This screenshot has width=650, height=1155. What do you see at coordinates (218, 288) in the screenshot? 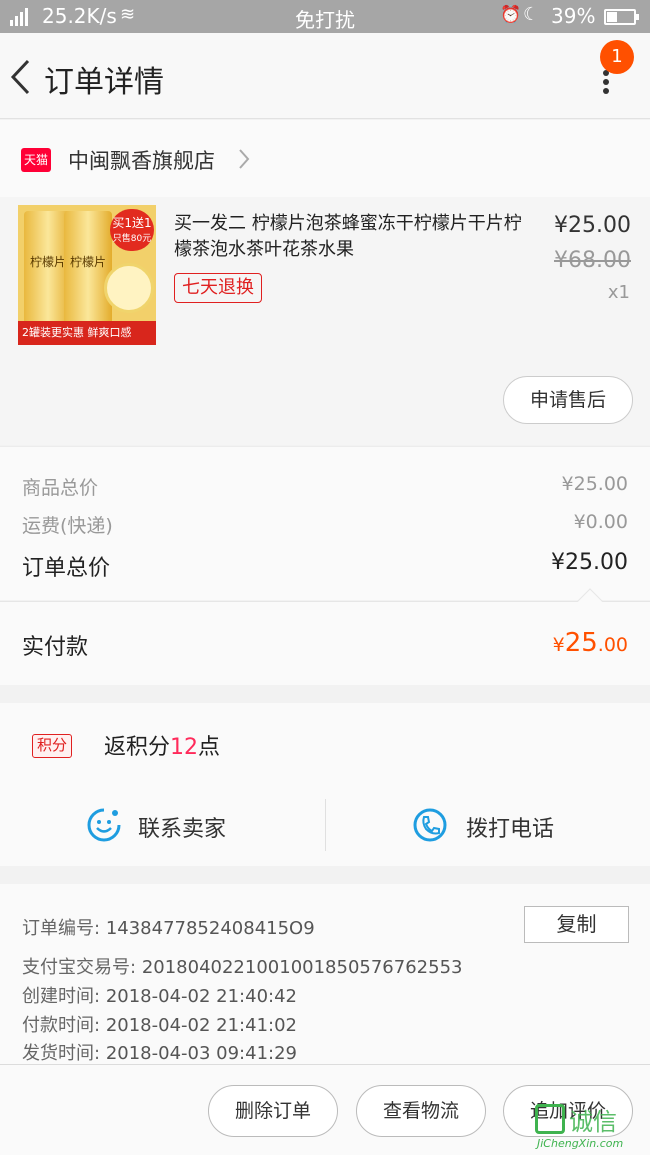
I see `return-policy-tag: 七天退换` at bounding box center [218, 288].